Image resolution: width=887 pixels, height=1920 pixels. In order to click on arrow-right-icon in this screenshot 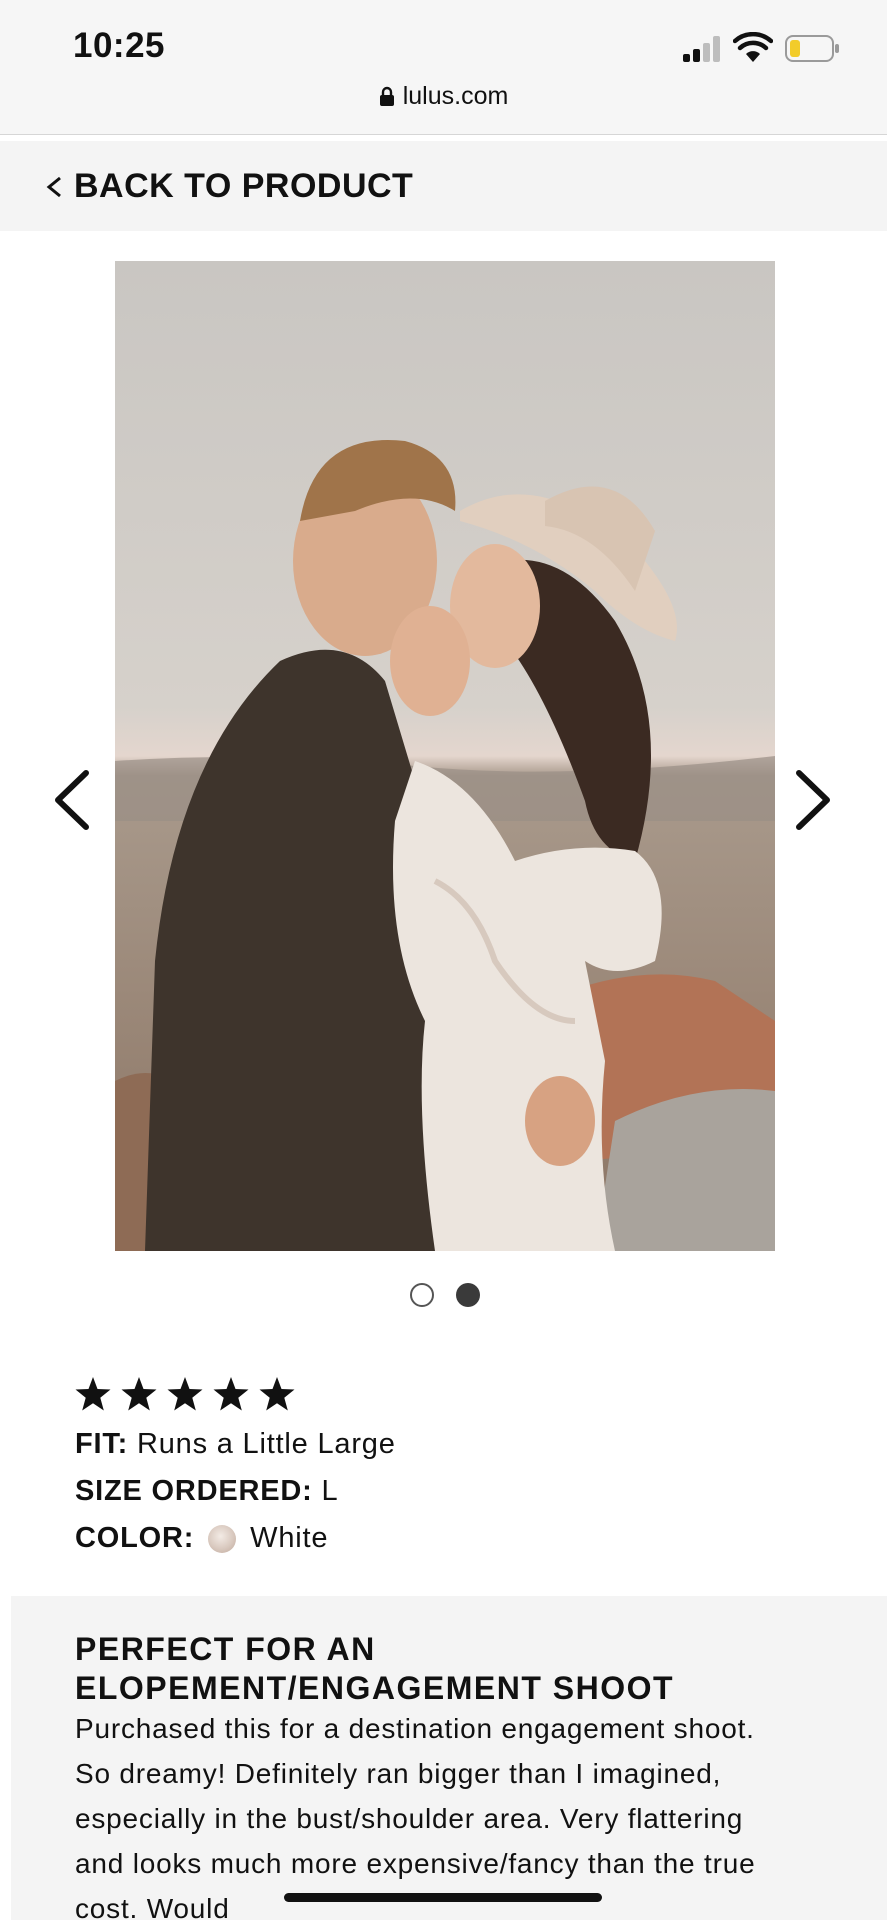, I will do `click(812, 800)`.